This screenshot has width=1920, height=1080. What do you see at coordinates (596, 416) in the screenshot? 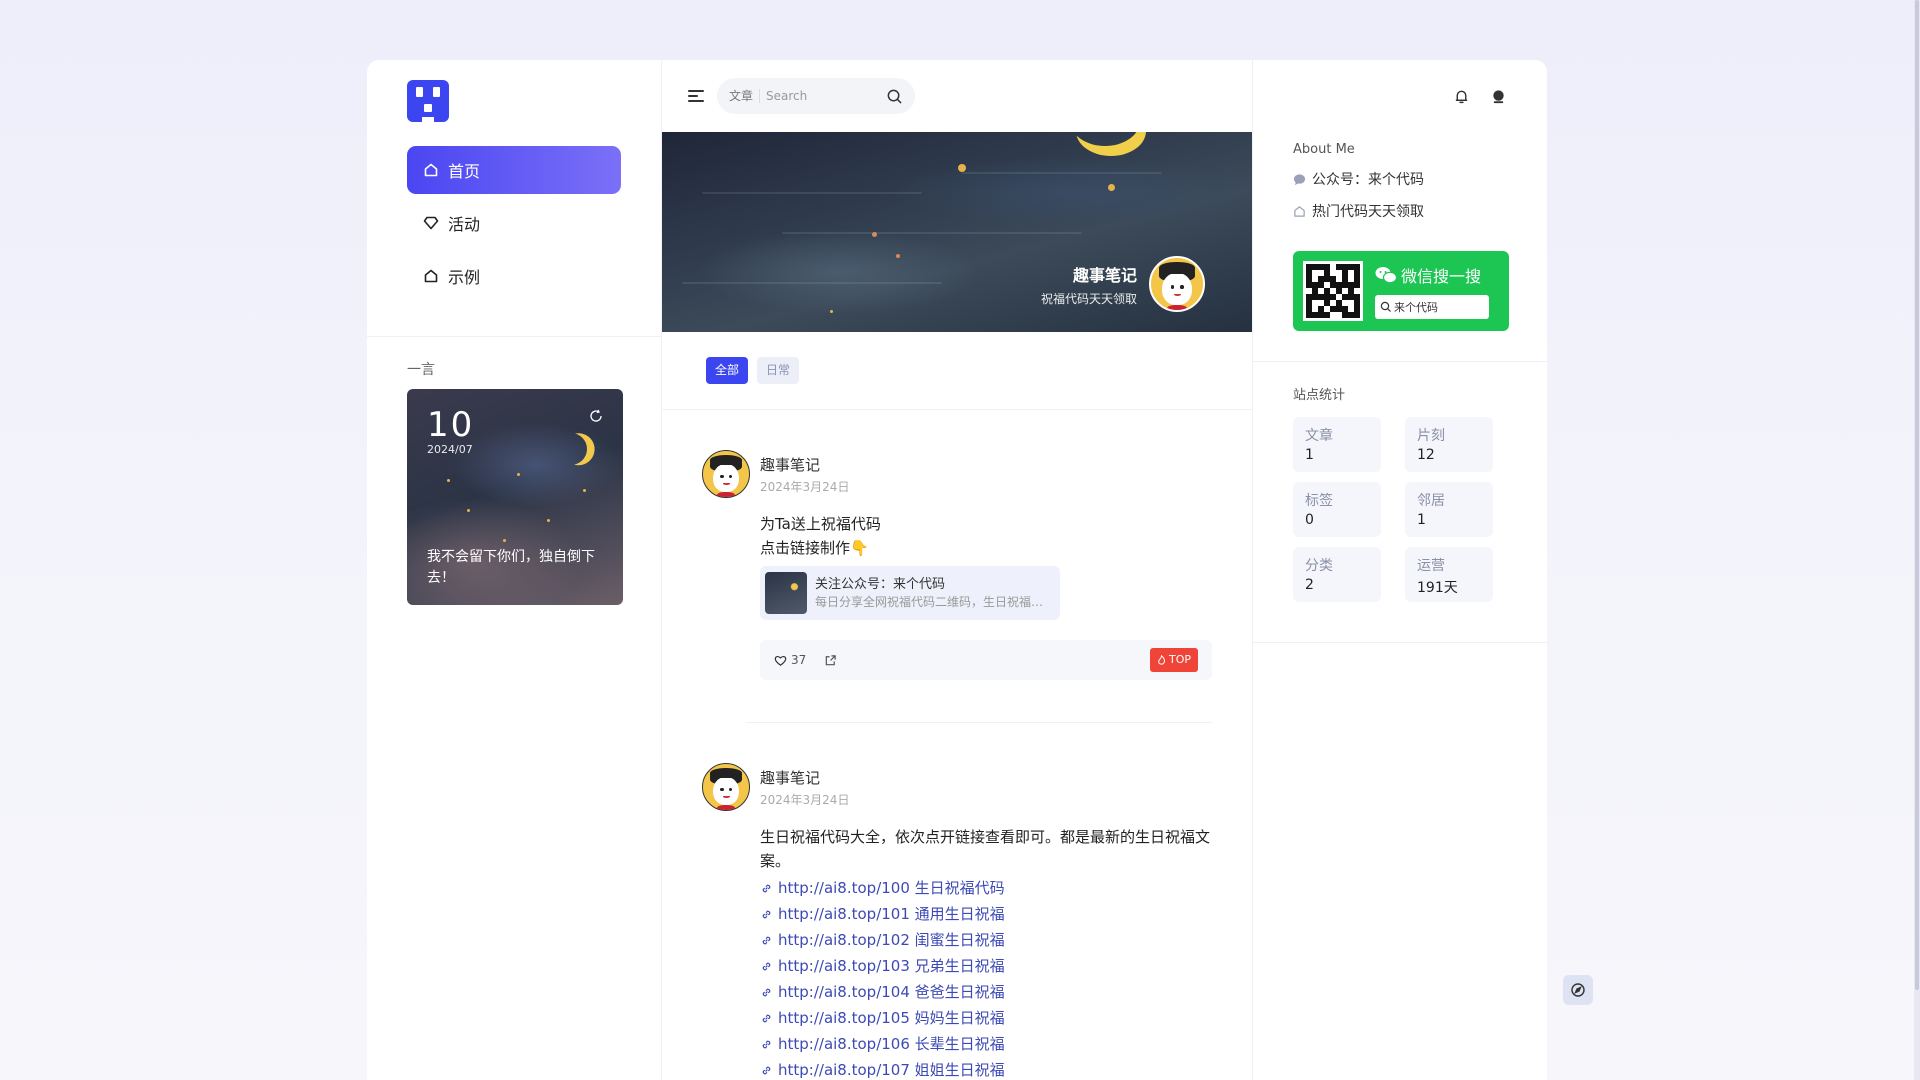
I see `refresh-icon` at bounding box center [596, 416].